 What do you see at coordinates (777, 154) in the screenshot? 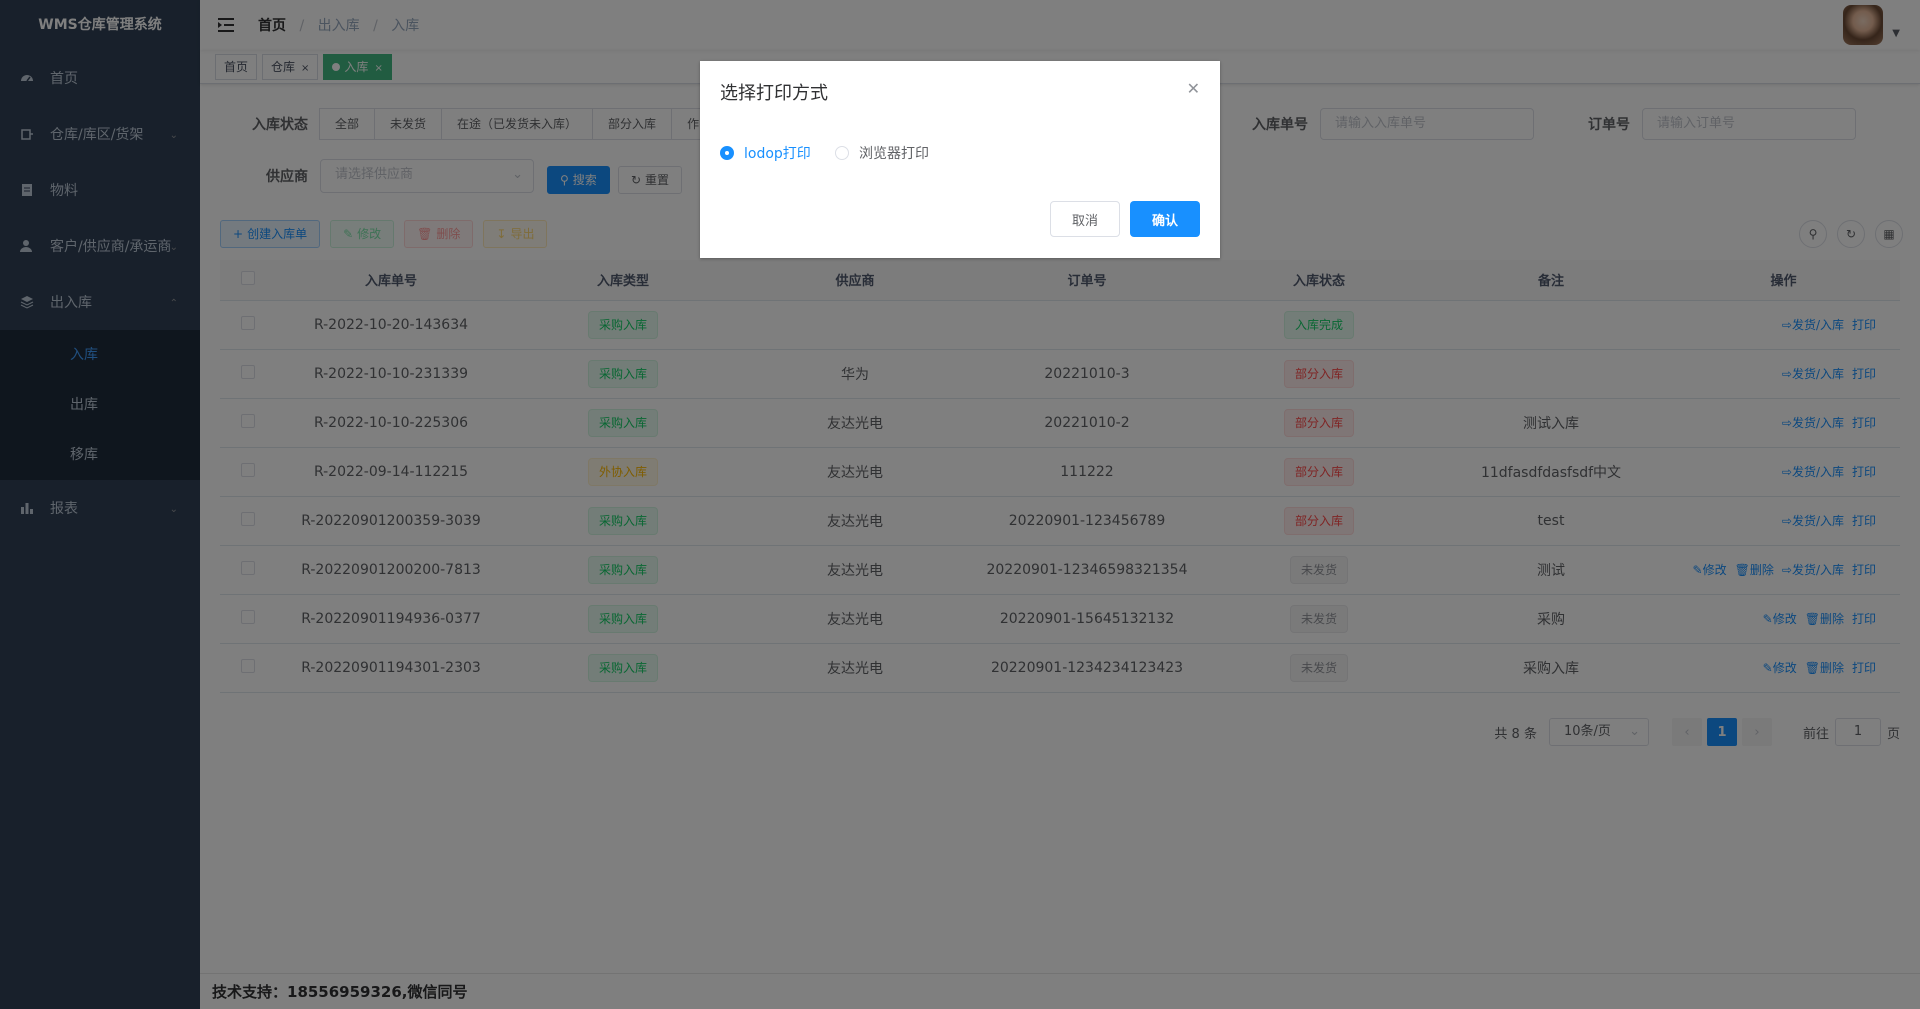
I see `radio-label: lodop打印` at bounding box center [777, 154].